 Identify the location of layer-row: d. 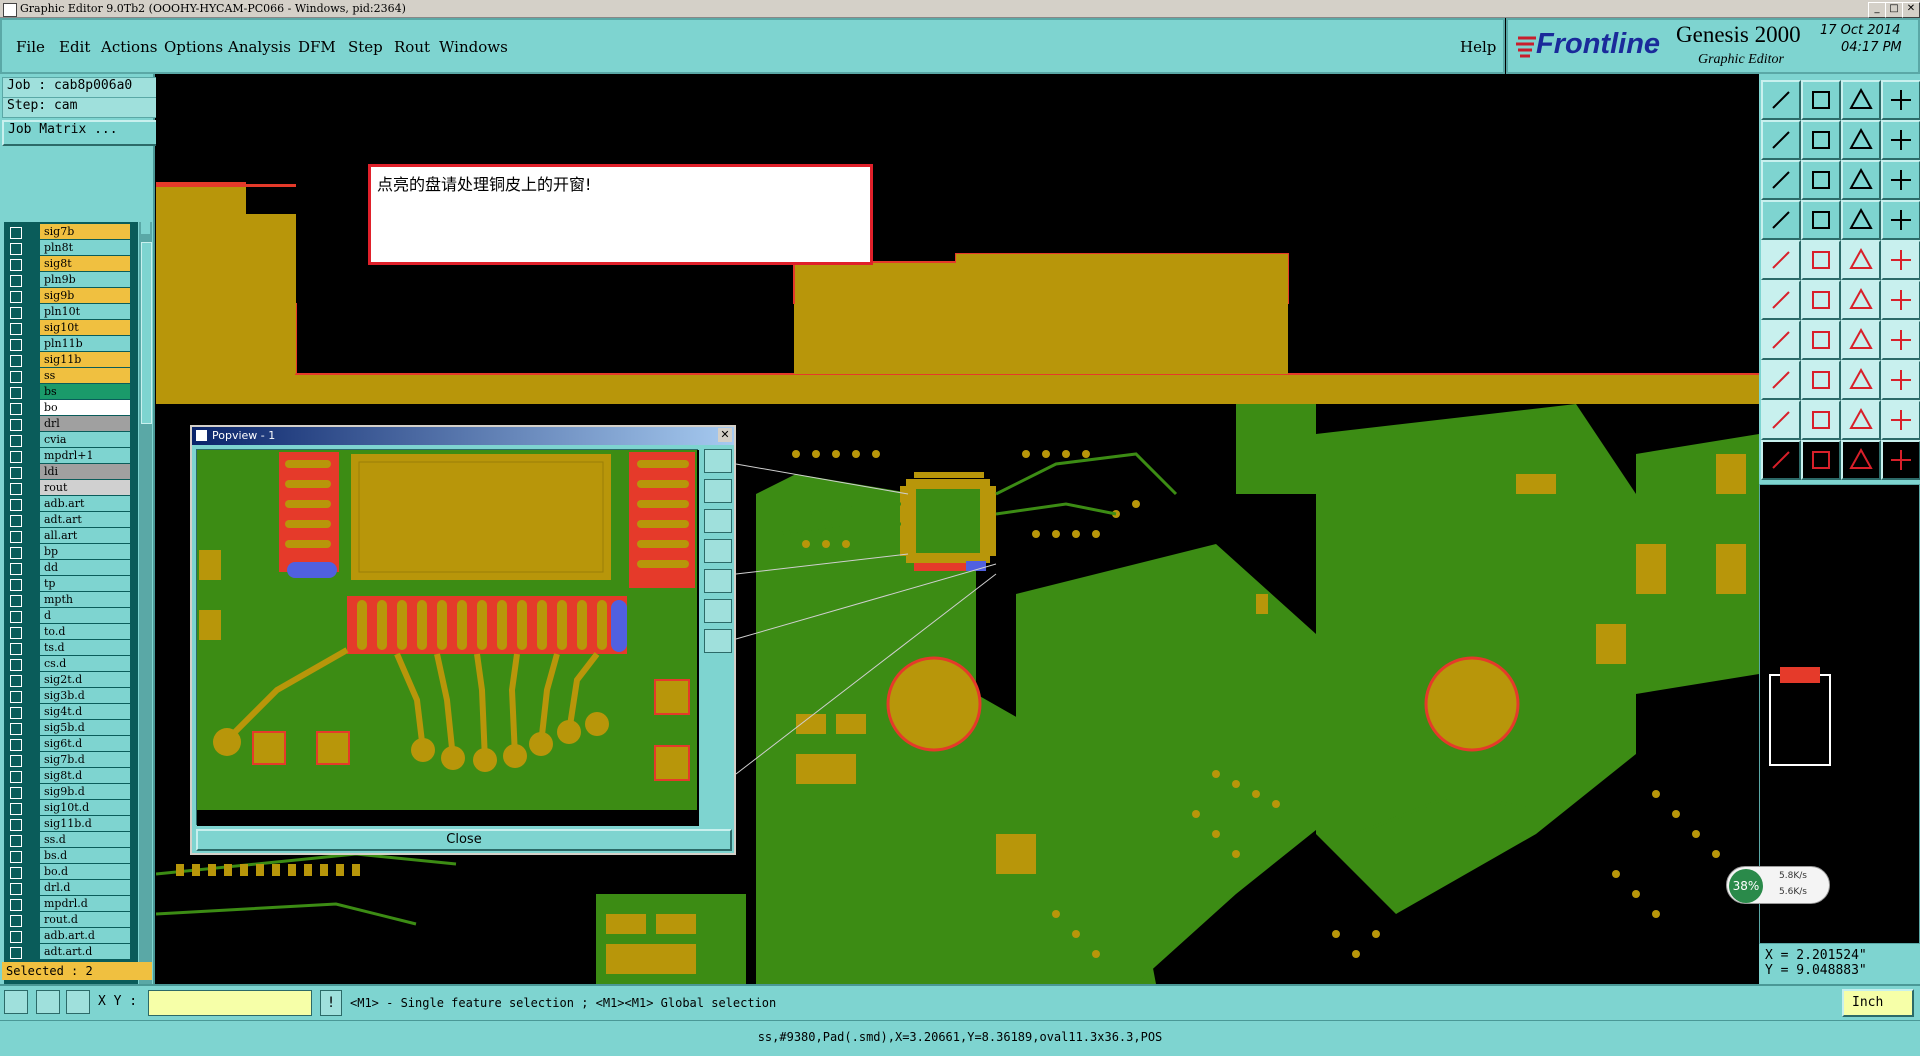
(71, 616).